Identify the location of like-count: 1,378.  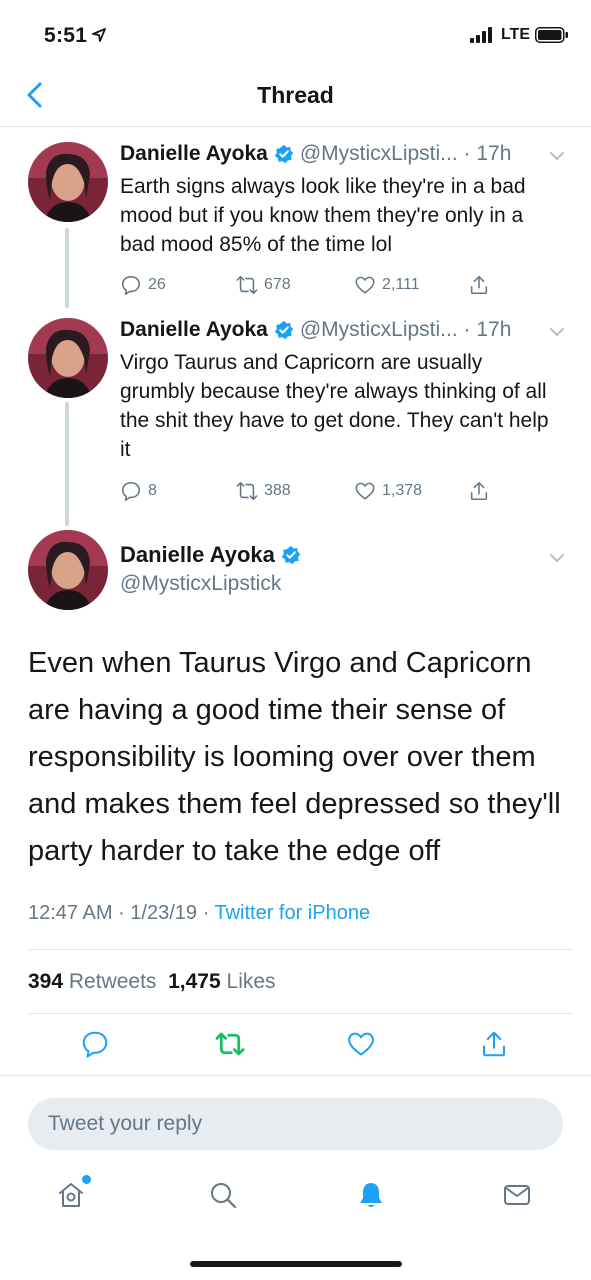
(402, 490).